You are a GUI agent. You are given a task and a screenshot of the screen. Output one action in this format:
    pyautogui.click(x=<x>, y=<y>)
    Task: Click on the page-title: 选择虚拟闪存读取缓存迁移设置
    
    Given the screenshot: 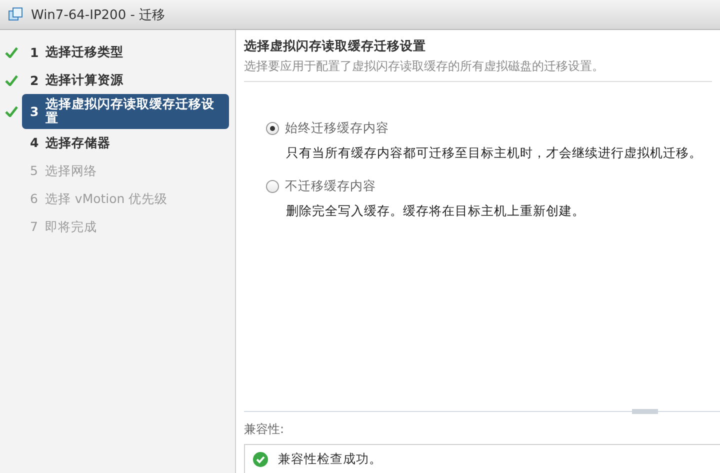 What is the action you would take?
    pyautogui.click(x=335, y=46)
    